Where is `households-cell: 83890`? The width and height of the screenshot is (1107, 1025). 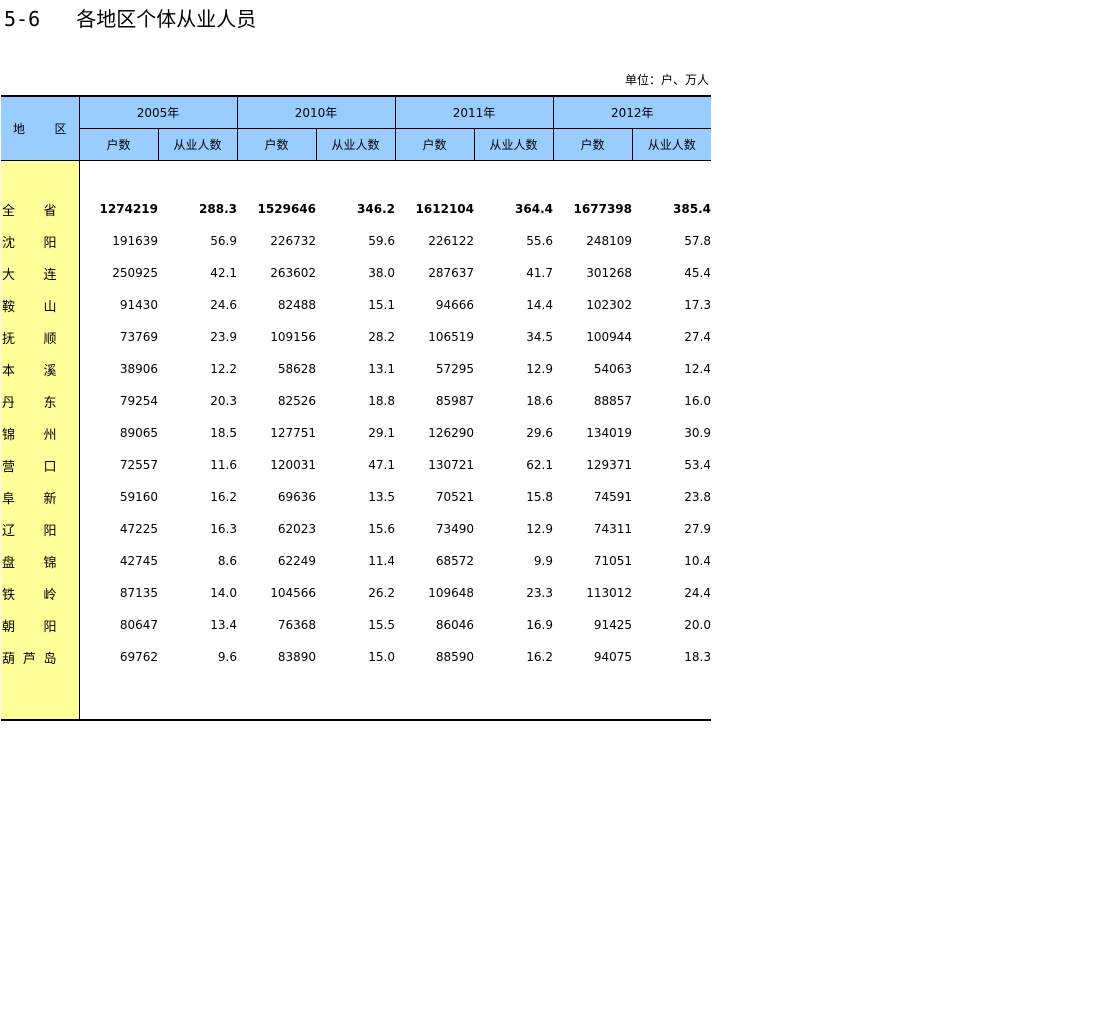
households-cell: 83890 is located at coordinates (296, 657).